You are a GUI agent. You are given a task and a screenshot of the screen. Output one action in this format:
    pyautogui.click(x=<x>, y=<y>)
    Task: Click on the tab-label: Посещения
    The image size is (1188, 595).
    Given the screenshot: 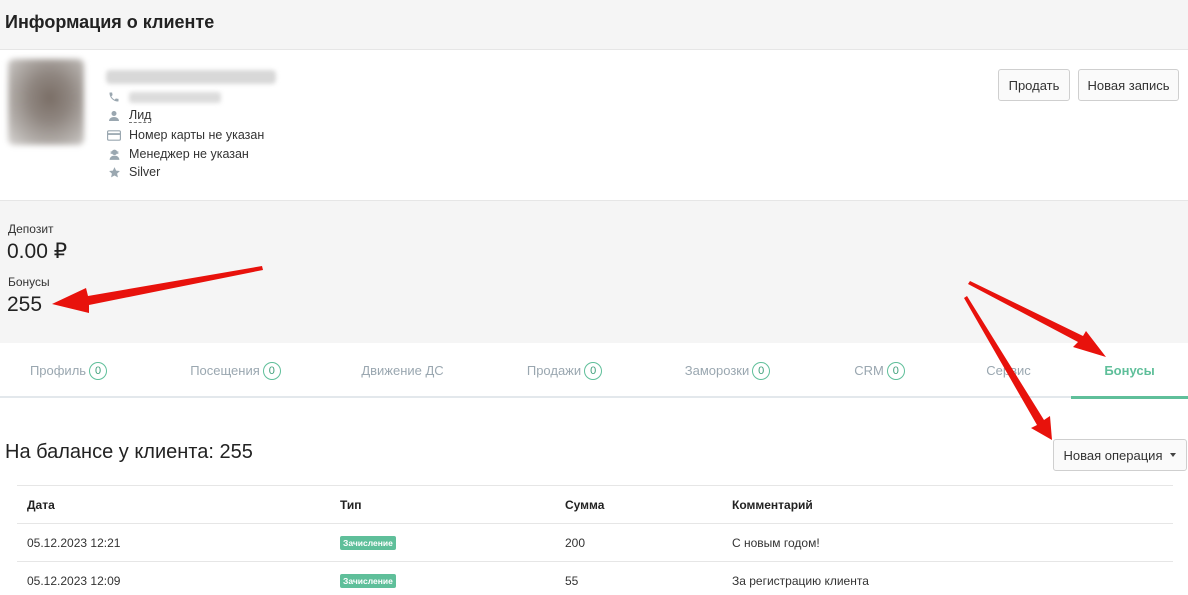 What is the action you would take?
    pyautogui.click(x=225, y=370)
    